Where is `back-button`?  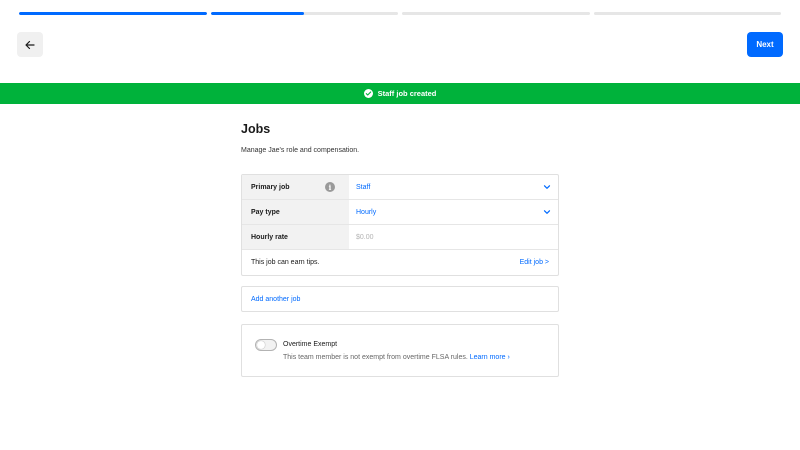 back-button is located at coordinates (30, 44).